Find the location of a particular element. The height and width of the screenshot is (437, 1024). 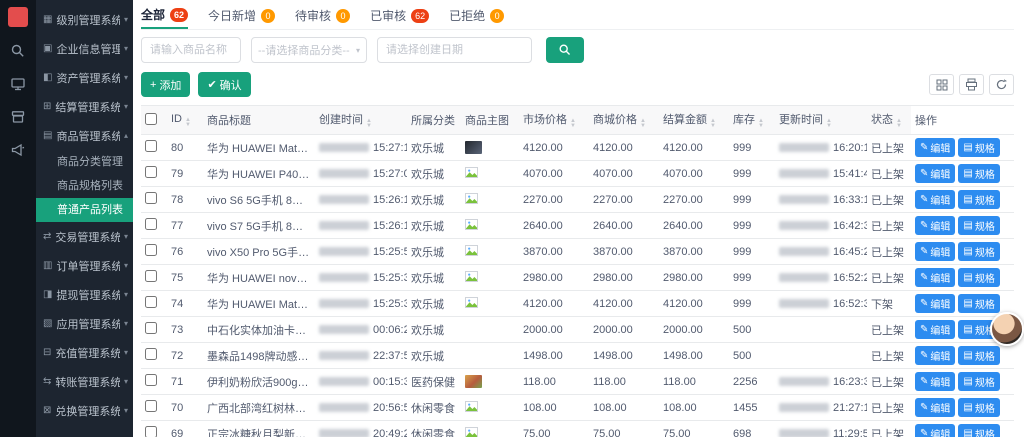

mall-price-cell: 4070.00 is located at coordinates (624, 173).